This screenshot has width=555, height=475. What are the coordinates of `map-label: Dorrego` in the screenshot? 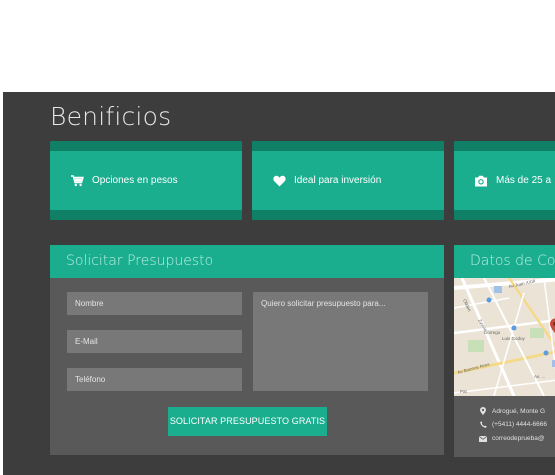 It's located at (492, 332).